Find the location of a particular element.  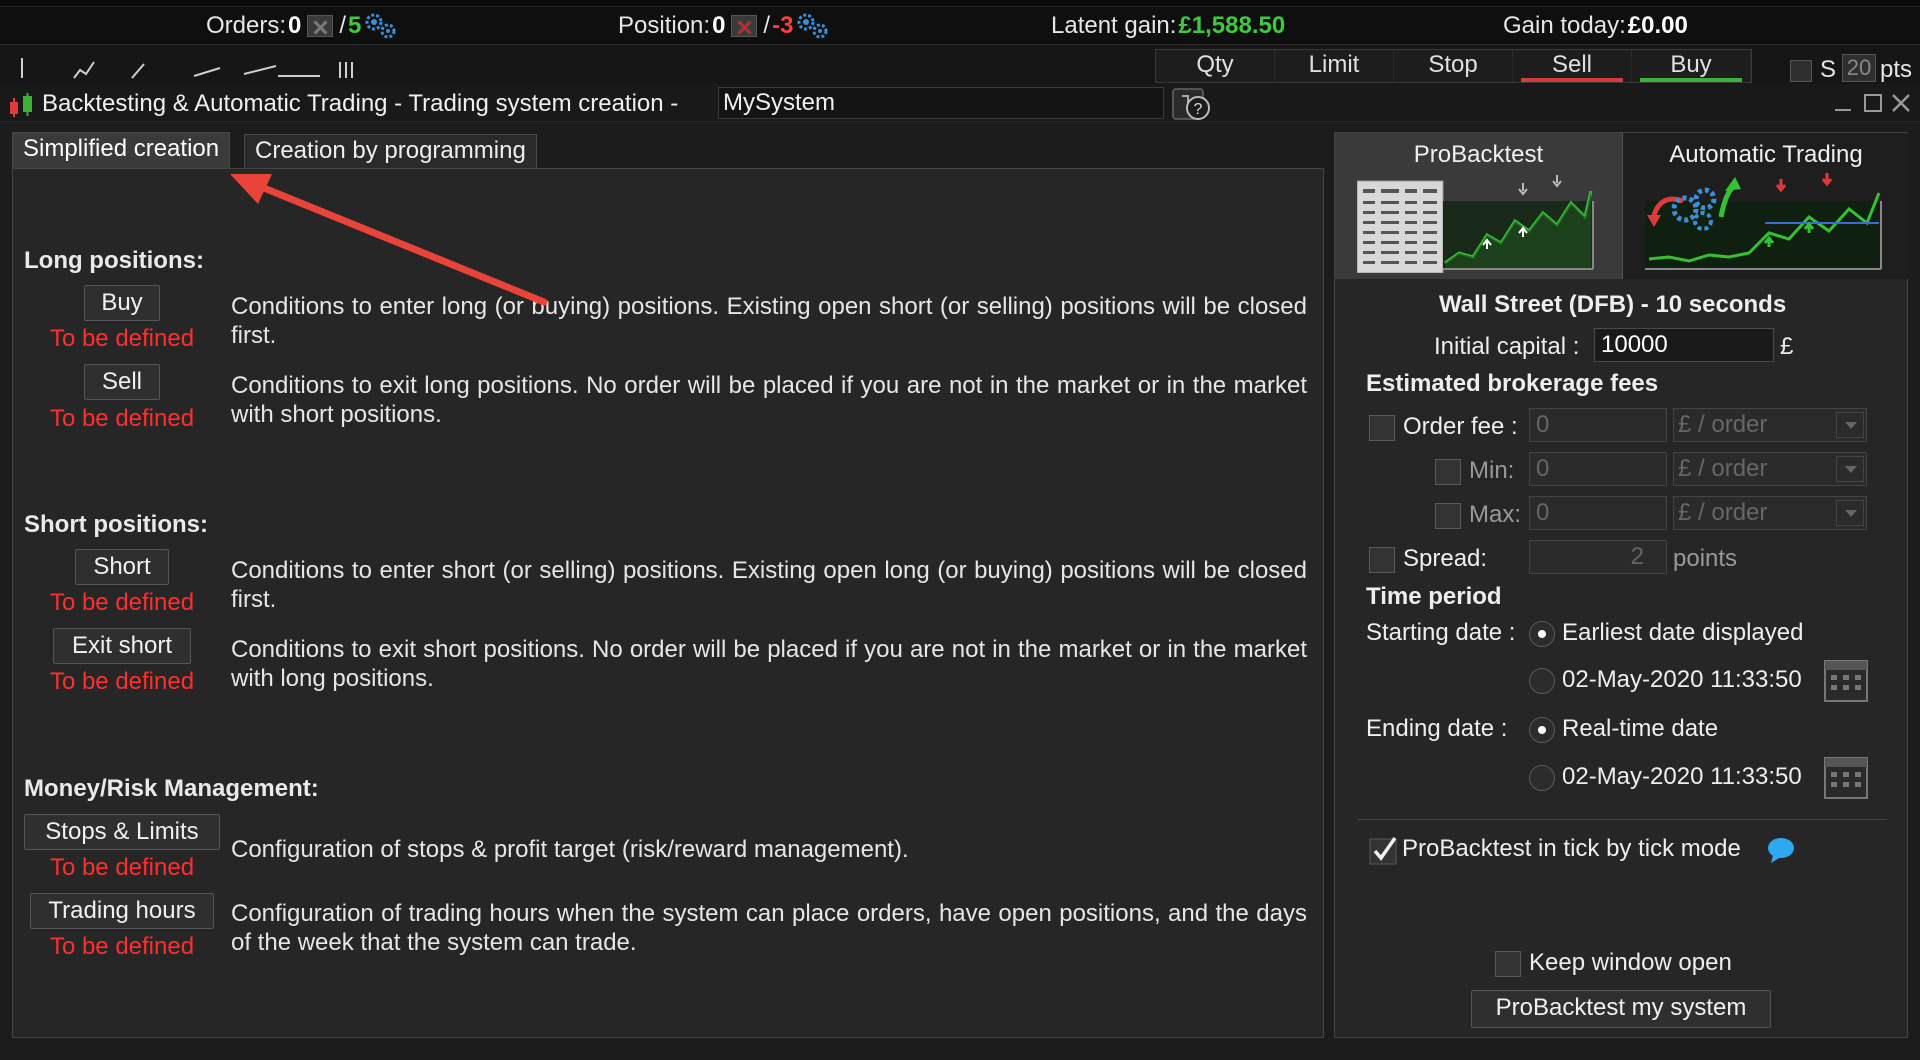

stops-limits-button: Stops & Limits is located at coordinates (122, 832).